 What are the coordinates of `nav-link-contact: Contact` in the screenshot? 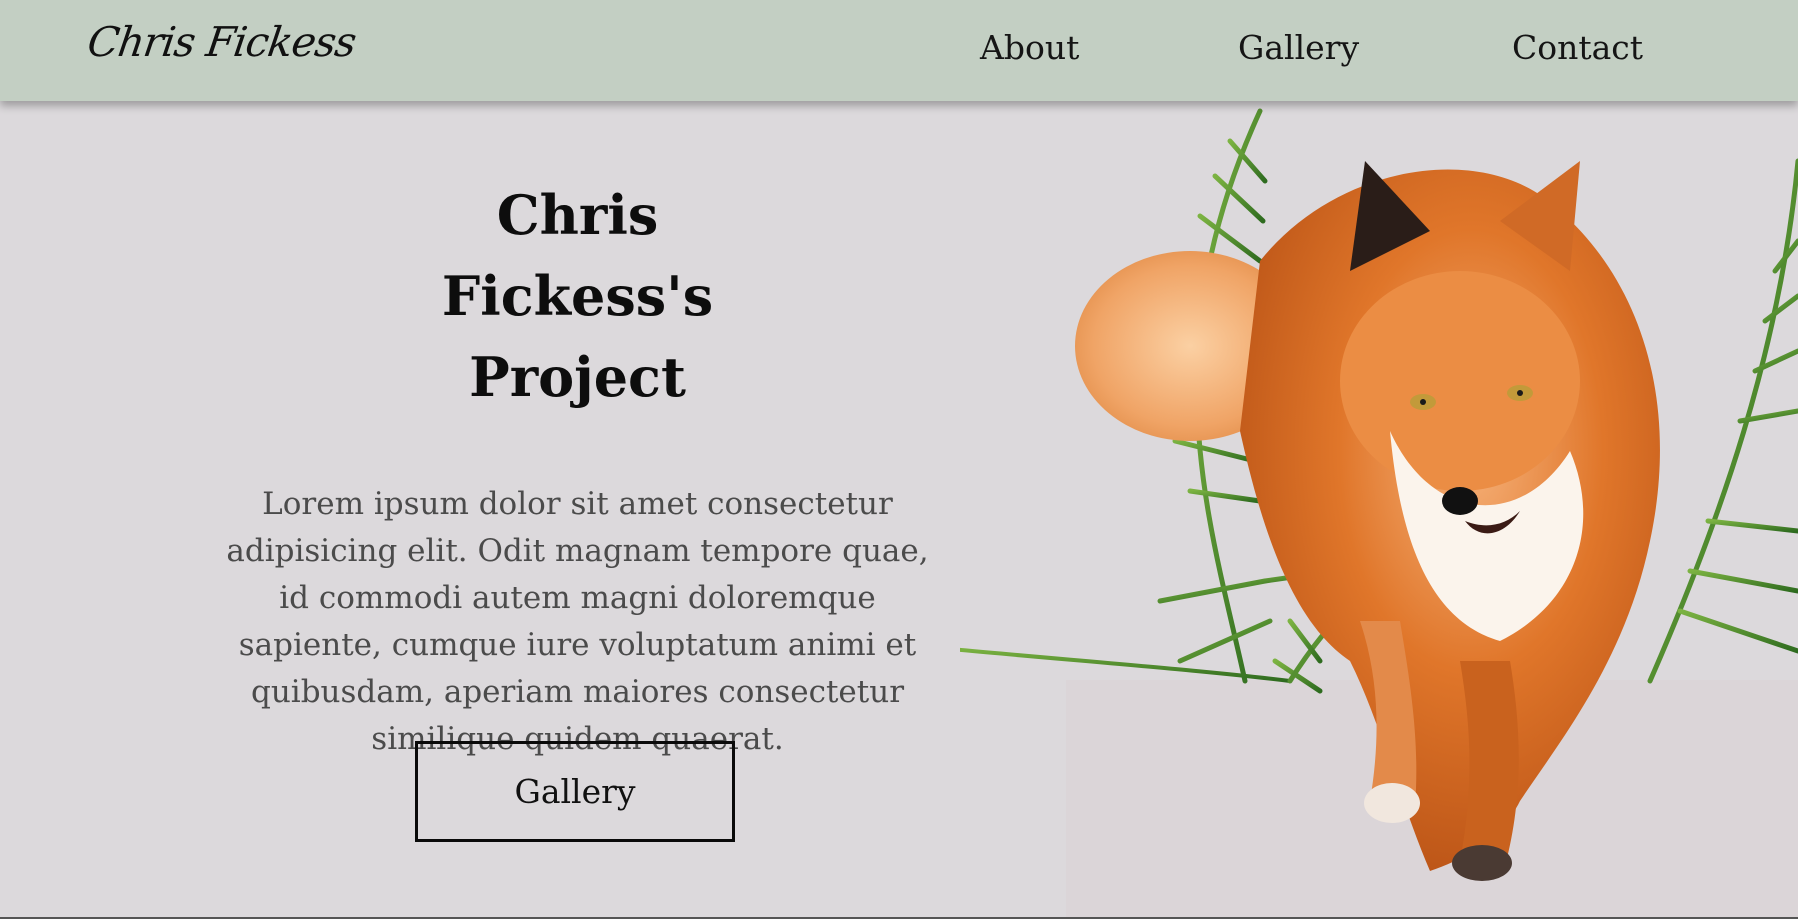 It's located at (1577, 47).